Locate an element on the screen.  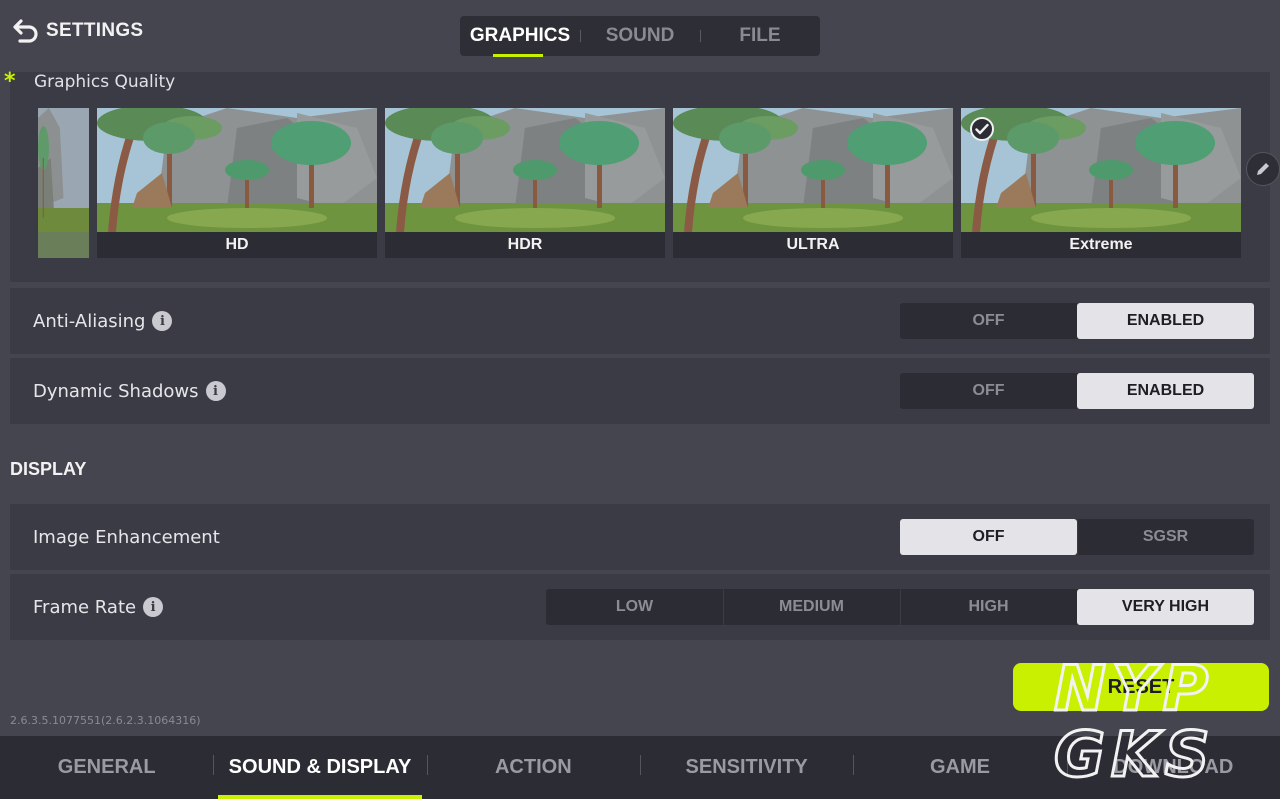
quality-option-extreme: Extreme is located at coordinates (1101, 183).